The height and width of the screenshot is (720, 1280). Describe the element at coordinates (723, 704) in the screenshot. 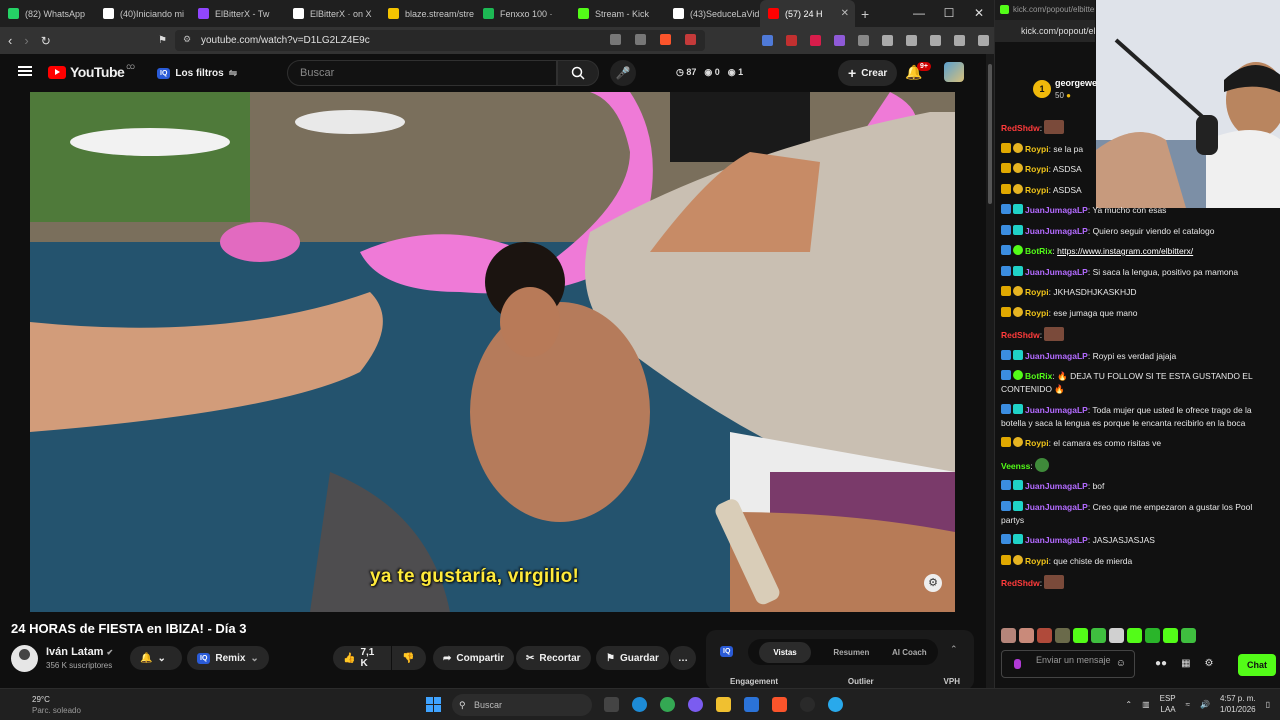

I see `file-explorer-icon` at that location.